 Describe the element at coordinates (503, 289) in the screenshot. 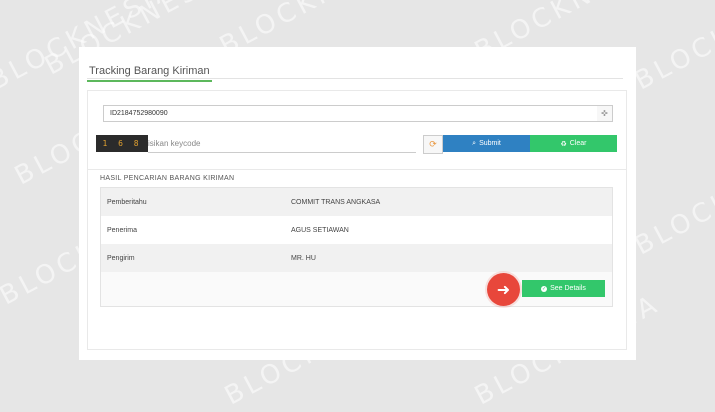

I see `arrow-right-icon: ➜` at that location.